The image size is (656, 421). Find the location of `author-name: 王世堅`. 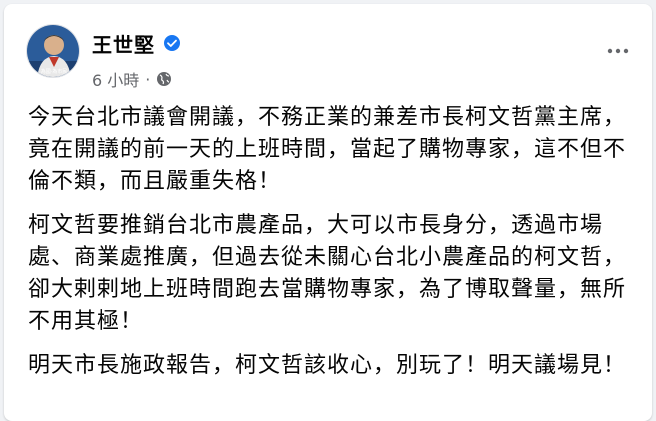

author-name: 王世堅 is located at coordinates (123, 43).